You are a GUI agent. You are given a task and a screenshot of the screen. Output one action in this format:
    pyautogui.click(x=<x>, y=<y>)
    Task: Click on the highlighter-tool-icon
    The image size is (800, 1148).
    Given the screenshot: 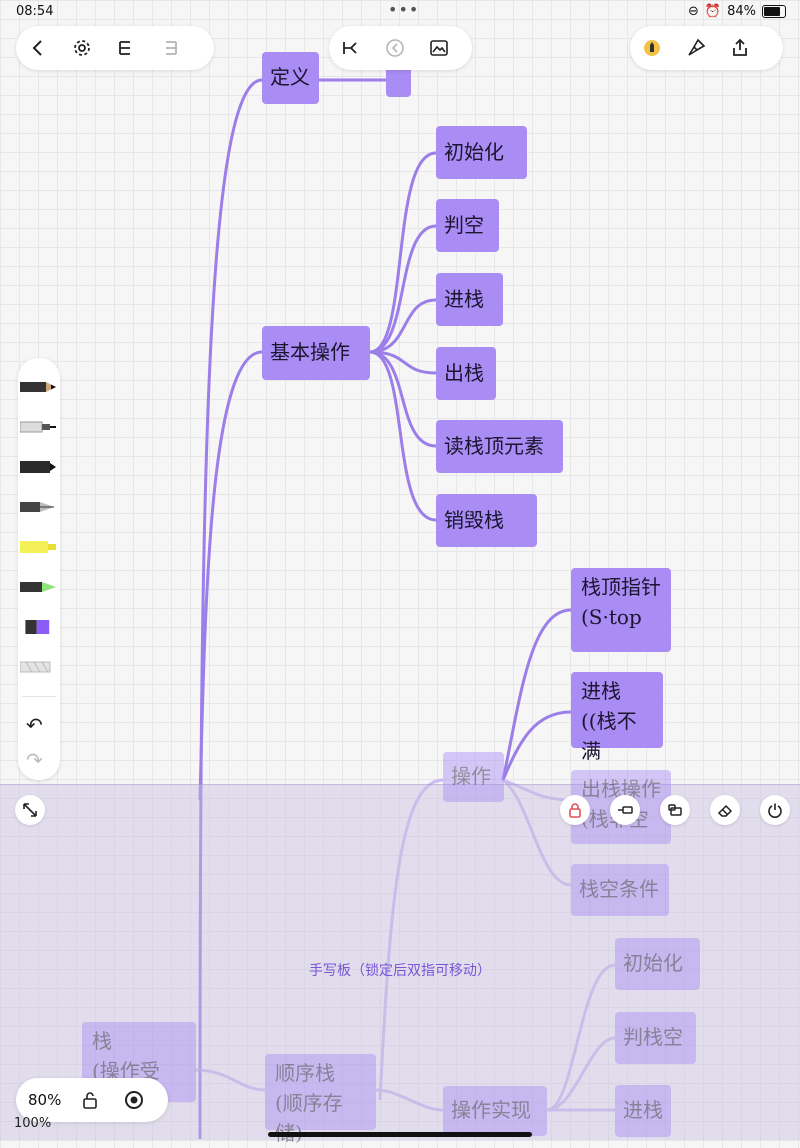 What is the action you would take?
    pyautogui.click(x=38, y=547)
    